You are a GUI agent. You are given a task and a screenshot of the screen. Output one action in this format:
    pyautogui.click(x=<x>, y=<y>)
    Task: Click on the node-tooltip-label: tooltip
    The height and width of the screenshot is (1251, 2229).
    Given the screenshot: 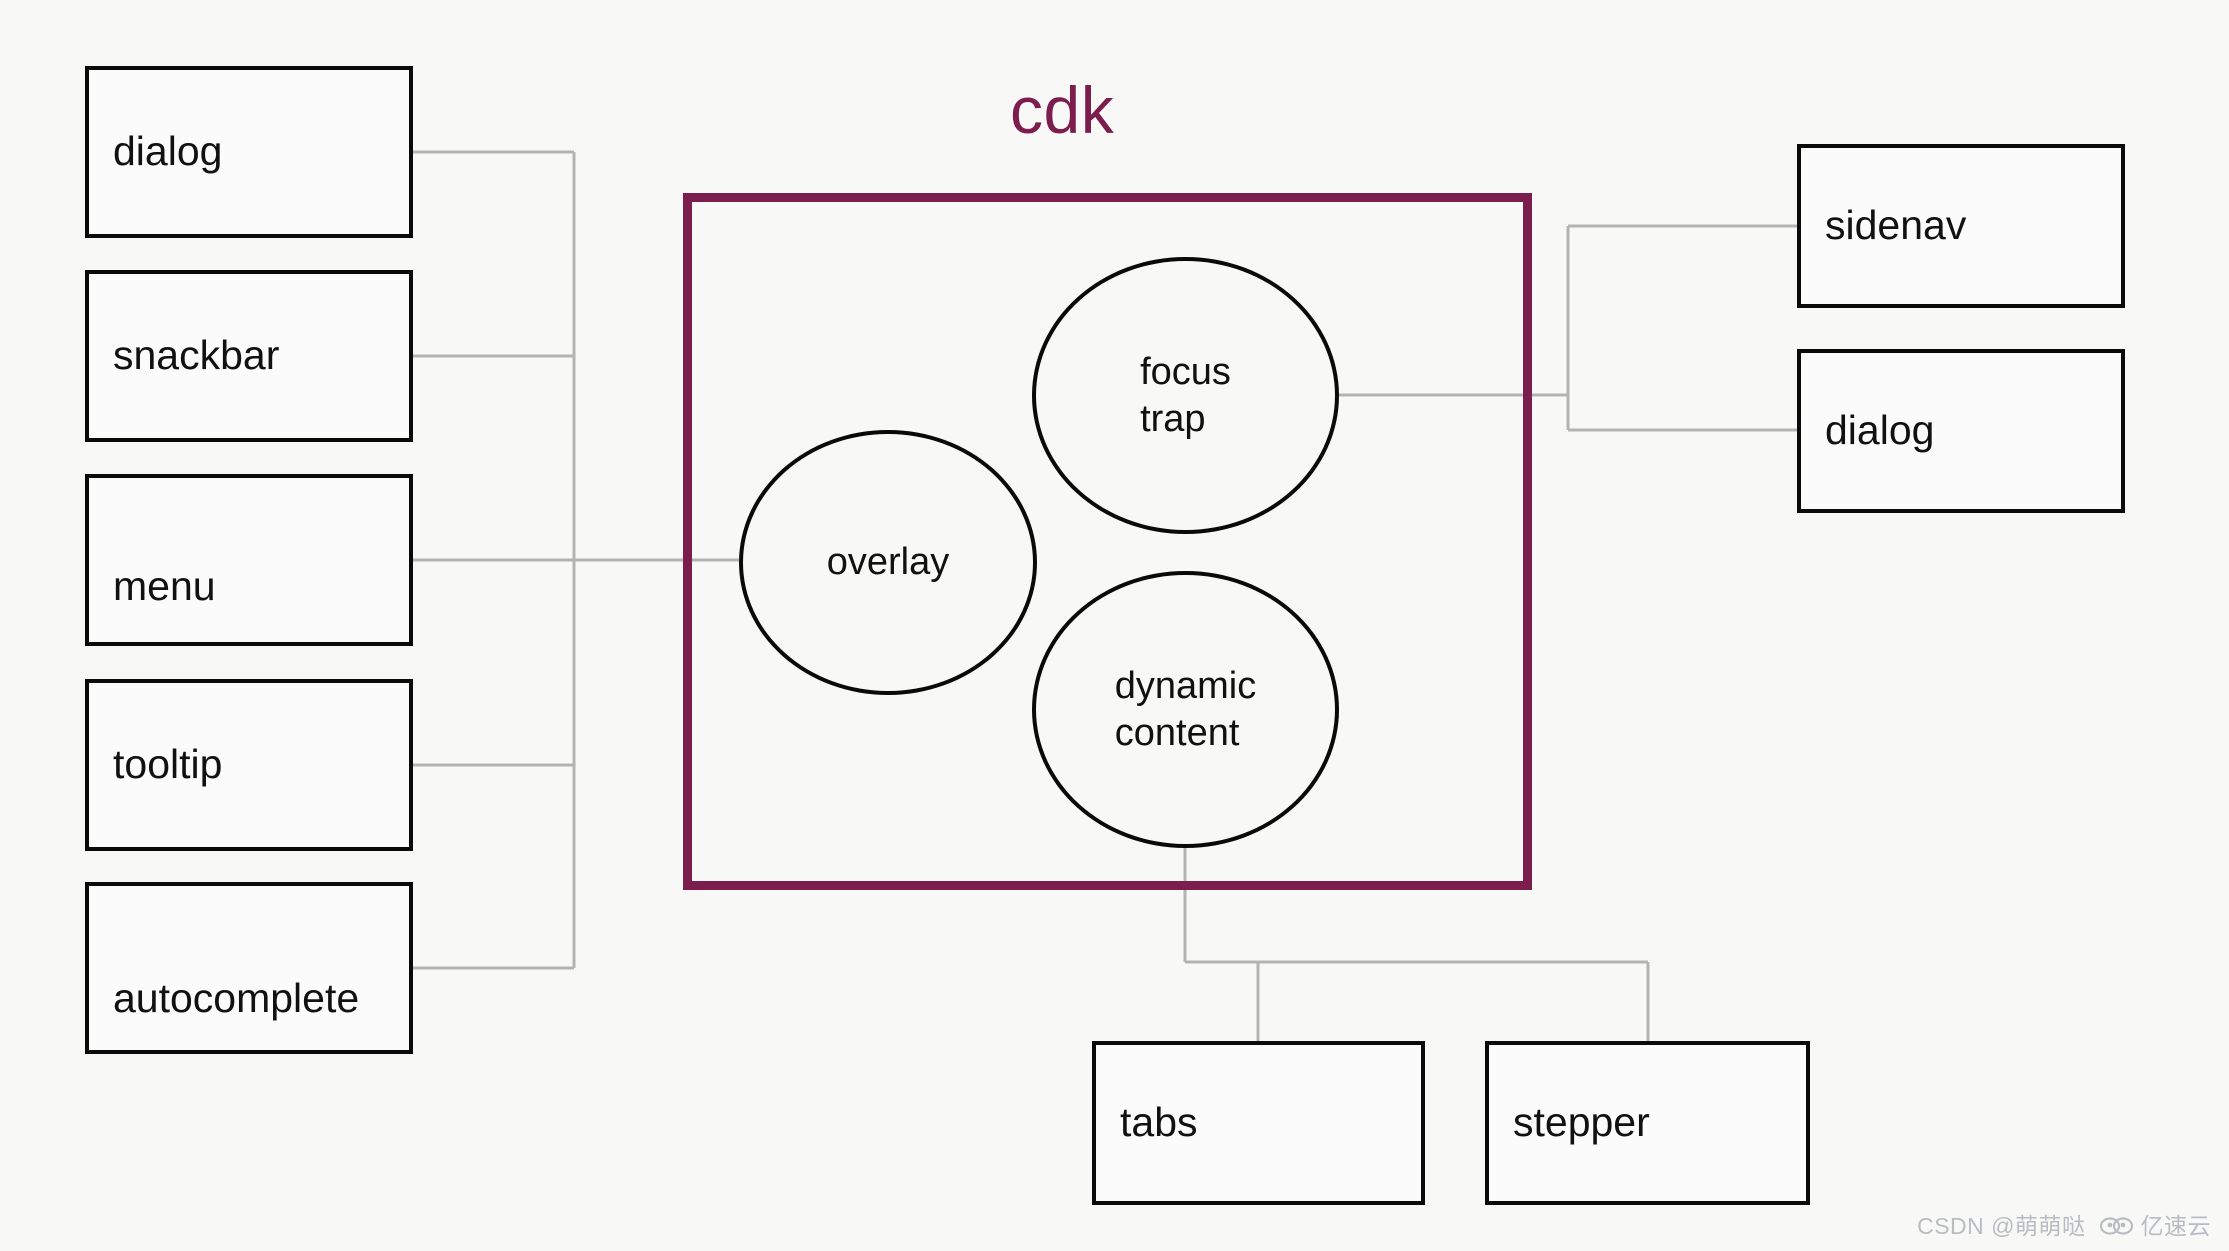 What is the action you would take?
    pyautogui.click(x=168, y=764)
    